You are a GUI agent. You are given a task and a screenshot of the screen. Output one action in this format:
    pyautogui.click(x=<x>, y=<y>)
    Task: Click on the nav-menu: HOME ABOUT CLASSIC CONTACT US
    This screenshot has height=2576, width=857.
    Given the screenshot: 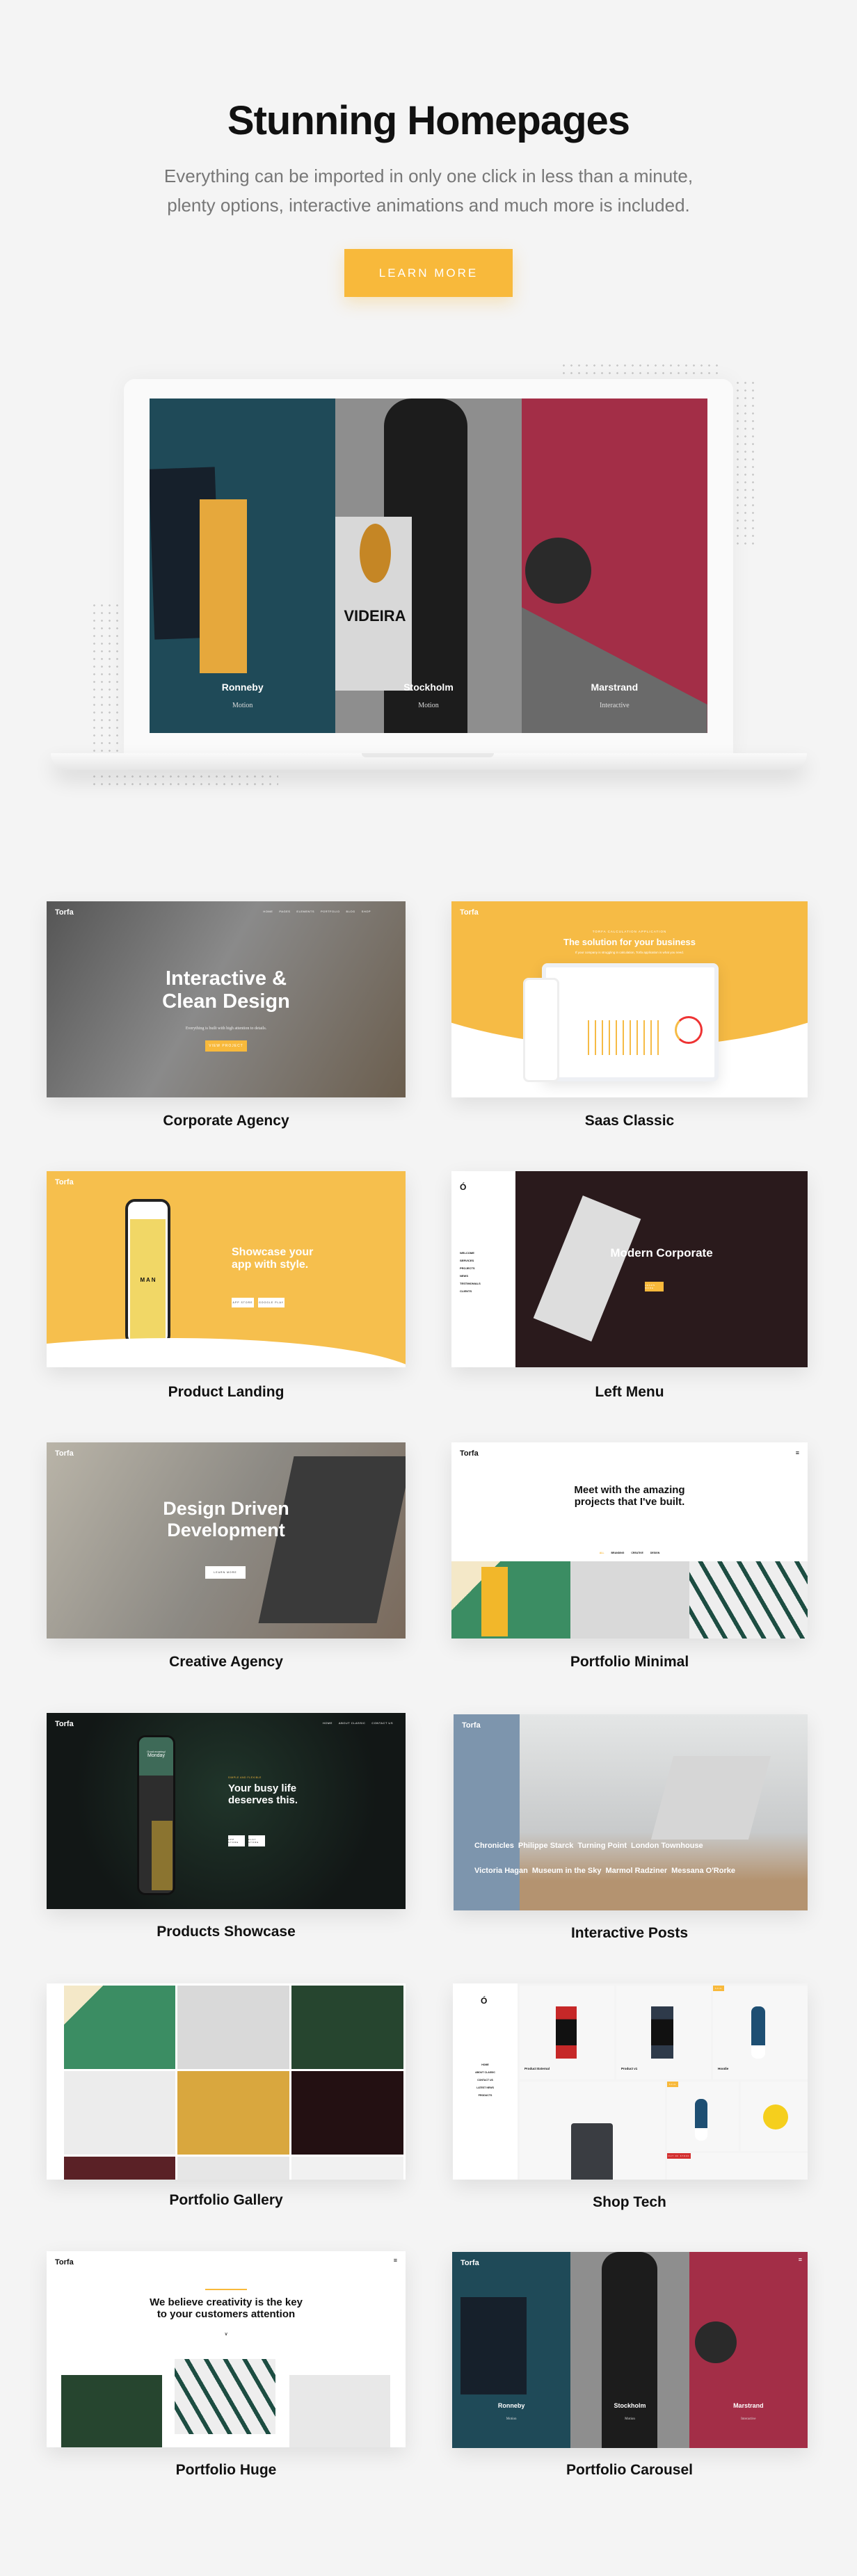 What is the action you would take?
    pyautogui.click(x=357, y=1723)
    